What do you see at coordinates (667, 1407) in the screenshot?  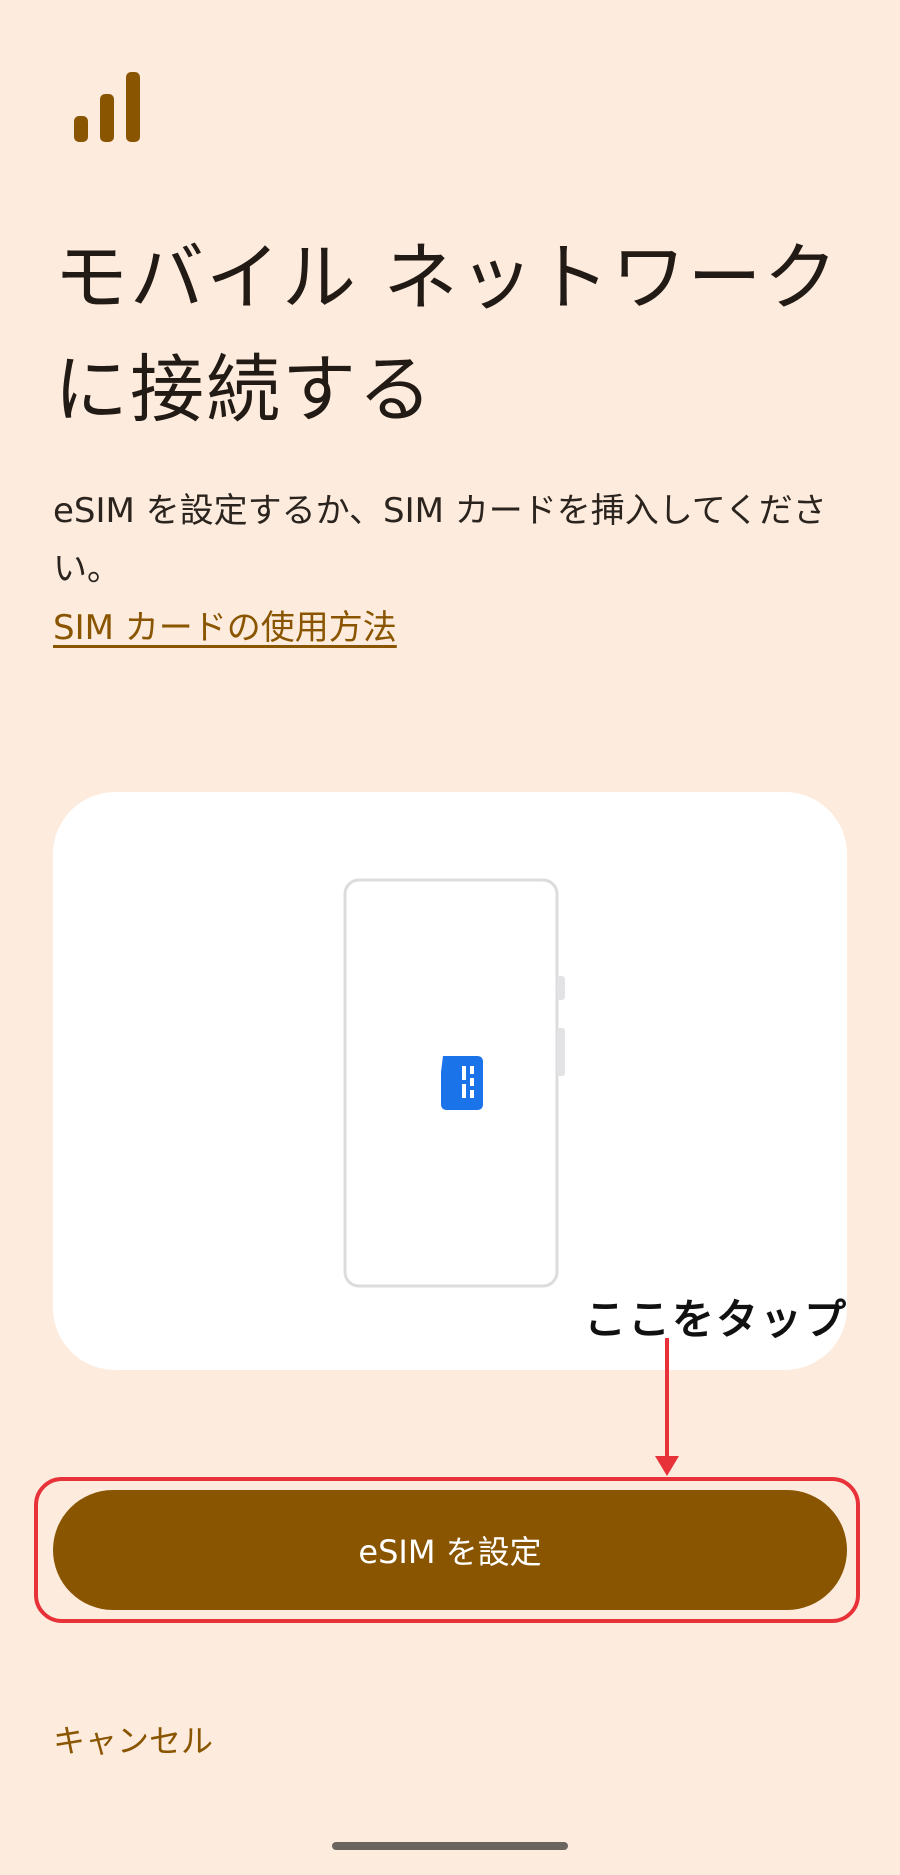 I see `annotation-arrow-icon` at bounding box center [667, 1407].